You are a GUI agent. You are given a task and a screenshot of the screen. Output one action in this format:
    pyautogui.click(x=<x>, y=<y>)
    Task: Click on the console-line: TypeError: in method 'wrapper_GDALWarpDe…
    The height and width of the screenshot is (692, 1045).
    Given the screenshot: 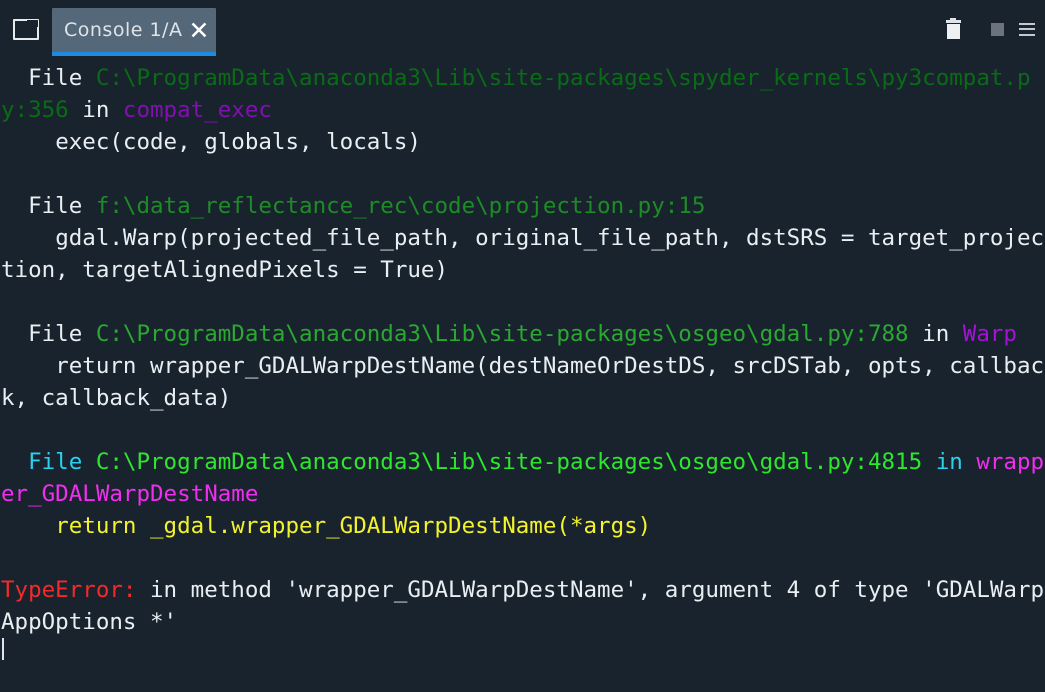 What is the action you would take?
    pyautogui.click(x=522, y=606)
    